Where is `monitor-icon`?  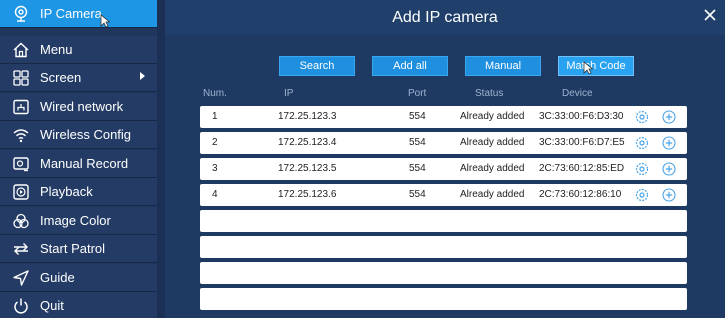
monitor-icon is located at coordinates (21, 107).